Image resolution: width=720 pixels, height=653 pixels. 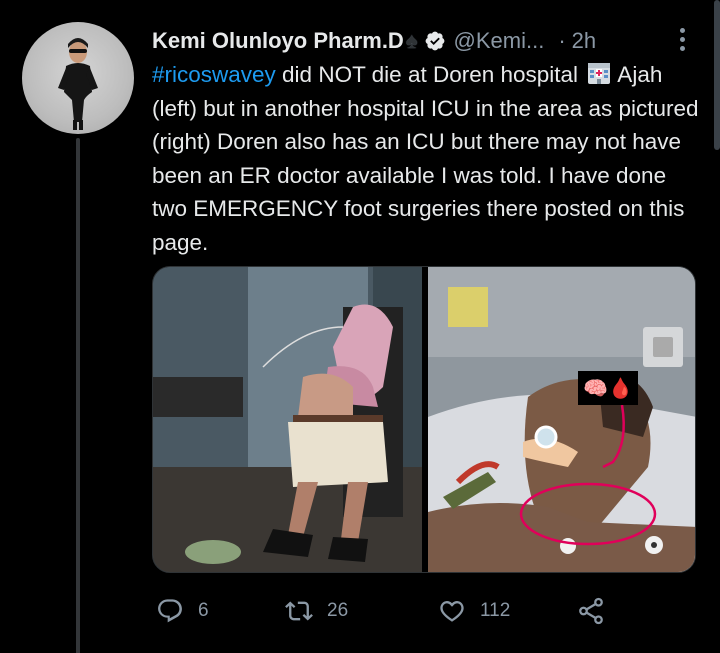 I want to click on avatar-column, so click(x=78, y=78).